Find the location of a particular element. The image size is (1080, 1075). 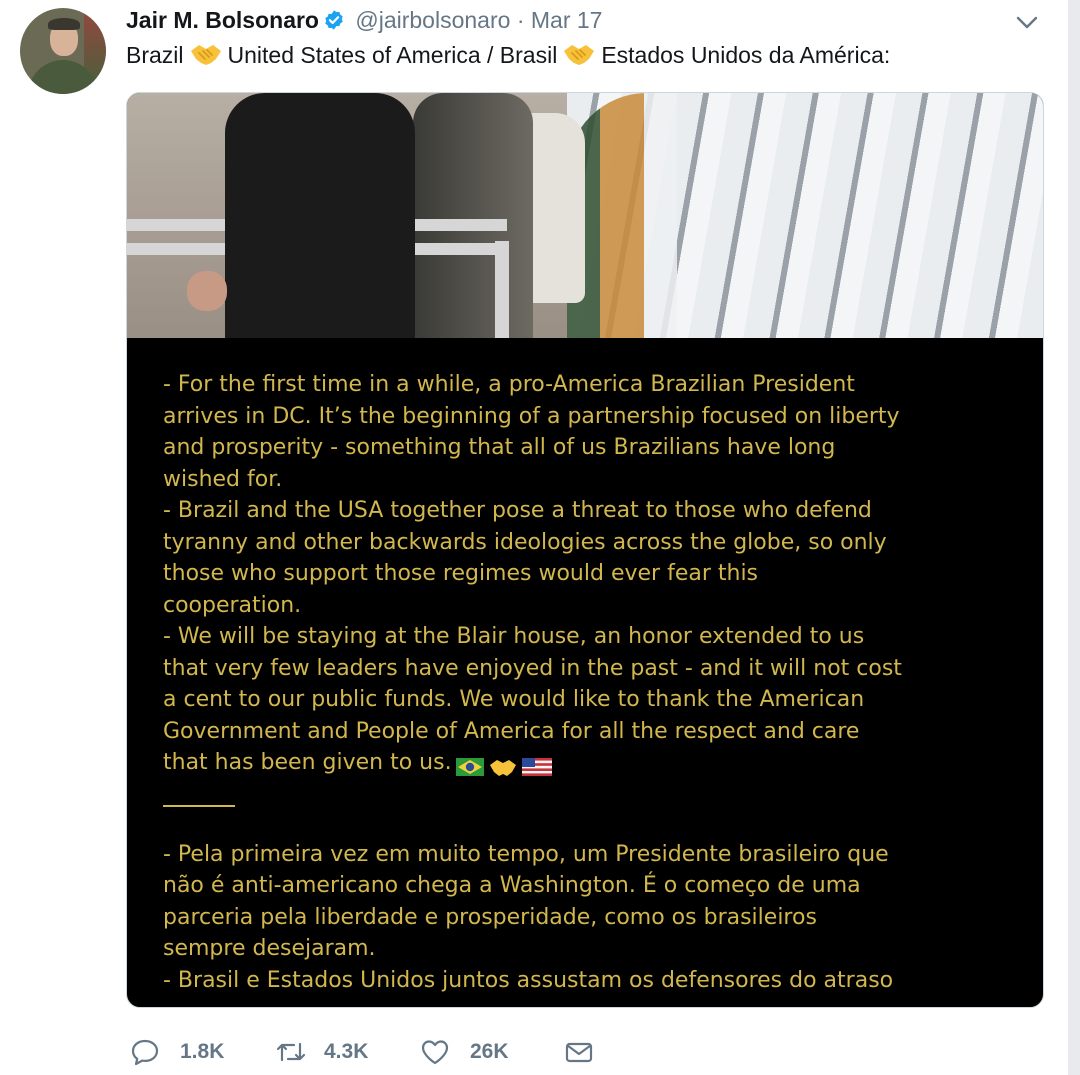

overlay-line-last: that has been given to us. is located at coordinates (593, 763).